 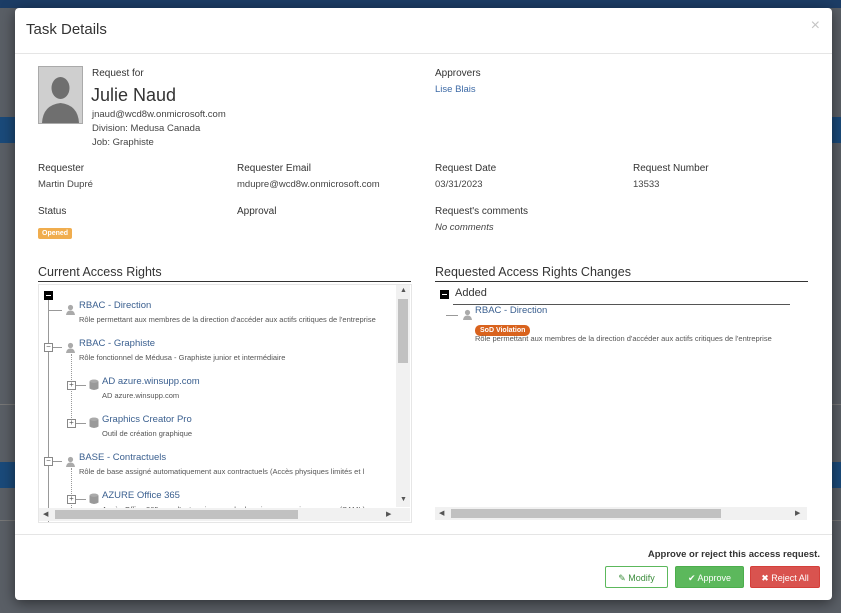 What do you see at coordinates (122, 457) in the screenshot?
I see `tree-item-name: BASE - Contractuels` at bounding box center [122, 457].